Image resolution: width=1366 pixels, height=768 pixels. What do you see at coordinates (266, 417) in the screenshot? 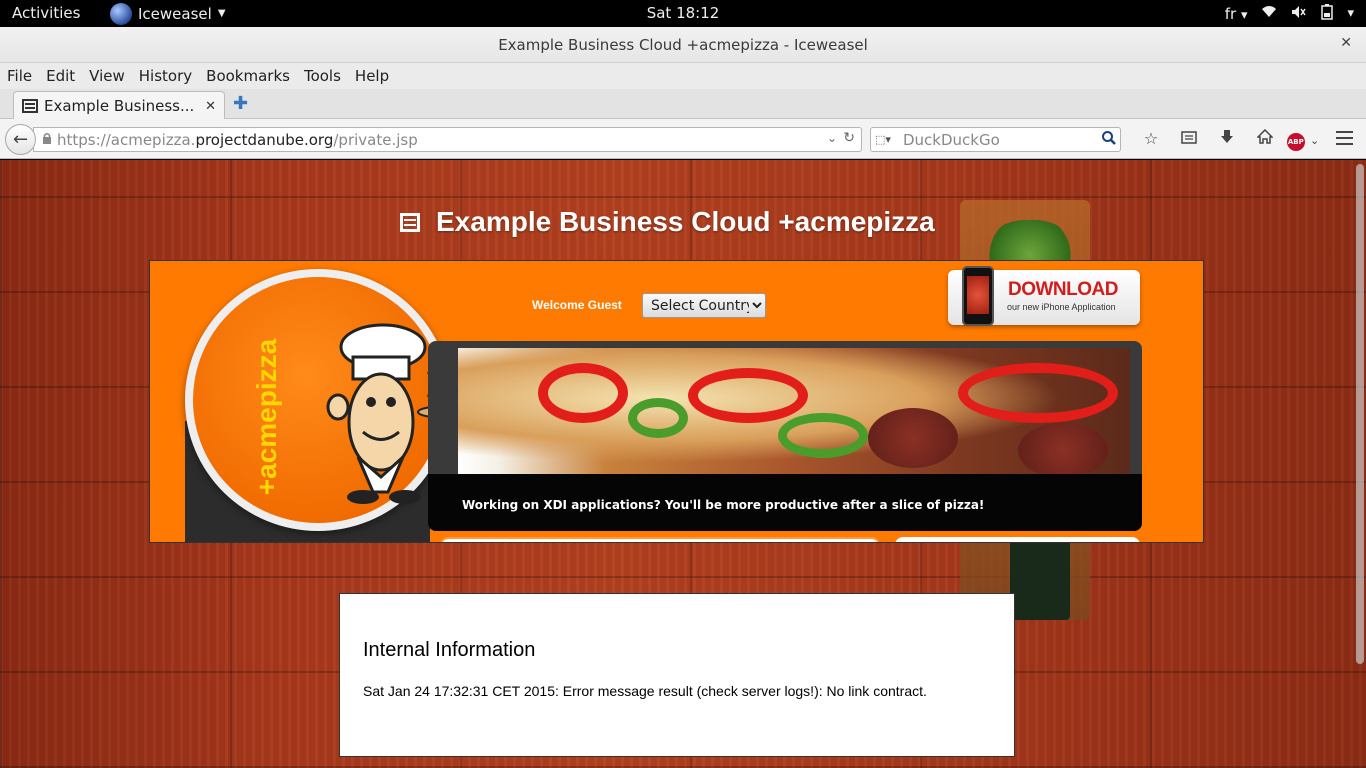
I see `logo-text: +acmepizza` at bounding box center [266, 417].